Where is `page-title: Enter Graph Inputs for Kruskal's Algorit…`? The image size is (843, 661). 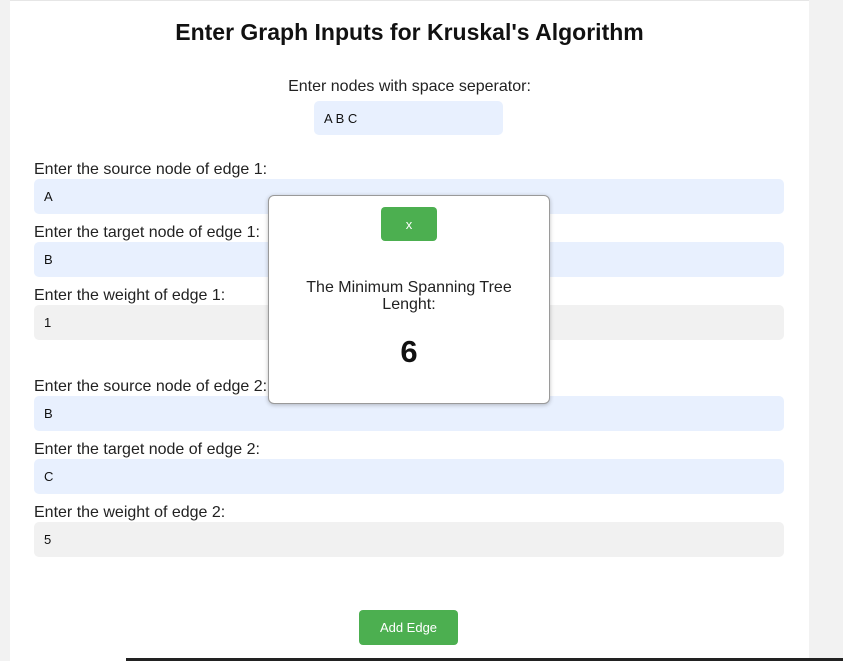 page-title: Enter Graph Inputs for Kruskal's Algorit… is located at coordinates (409, 32).